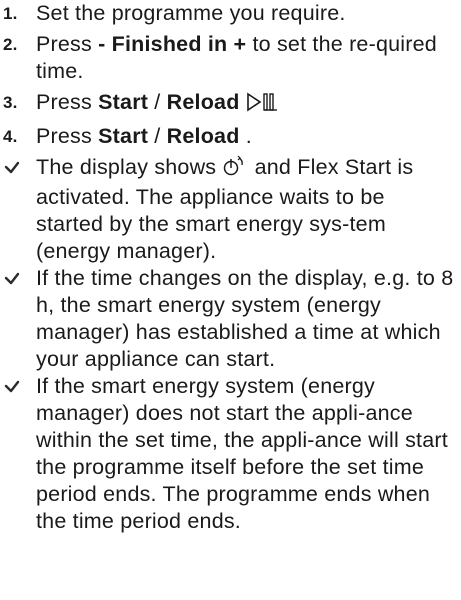  I want to click on step-number: 3., so click(10, 102).